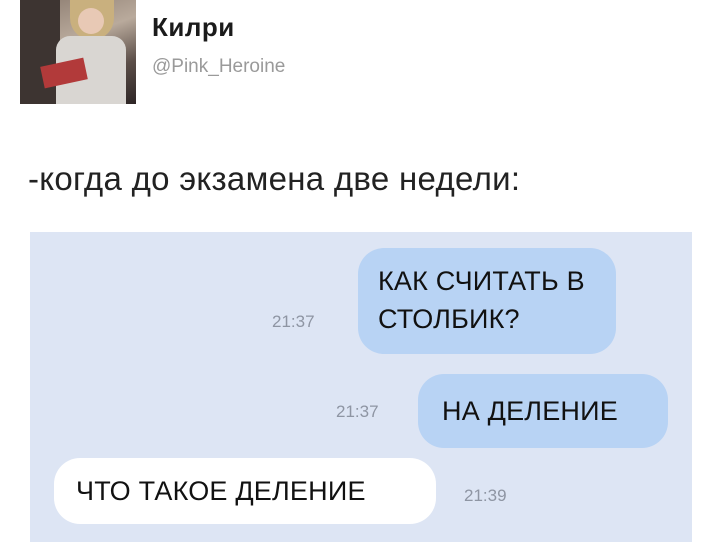  I want to click on avatar-background, so click(40, 52).